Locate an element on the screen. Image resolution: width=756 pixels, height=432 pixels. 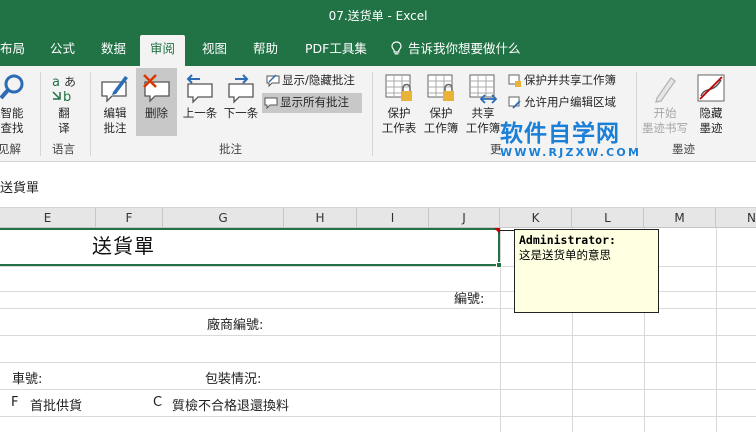
comment-author: Administrator: is located at coordinates (567, 240).